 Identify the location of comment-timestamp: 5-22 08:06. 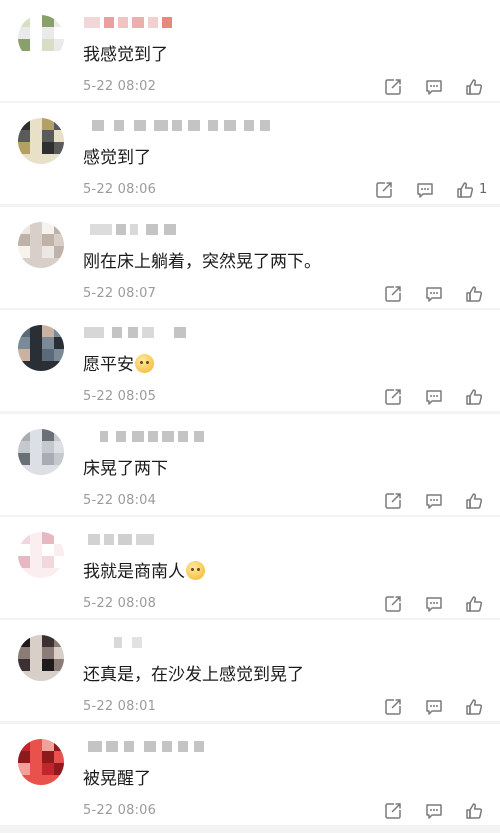
(120, 189).